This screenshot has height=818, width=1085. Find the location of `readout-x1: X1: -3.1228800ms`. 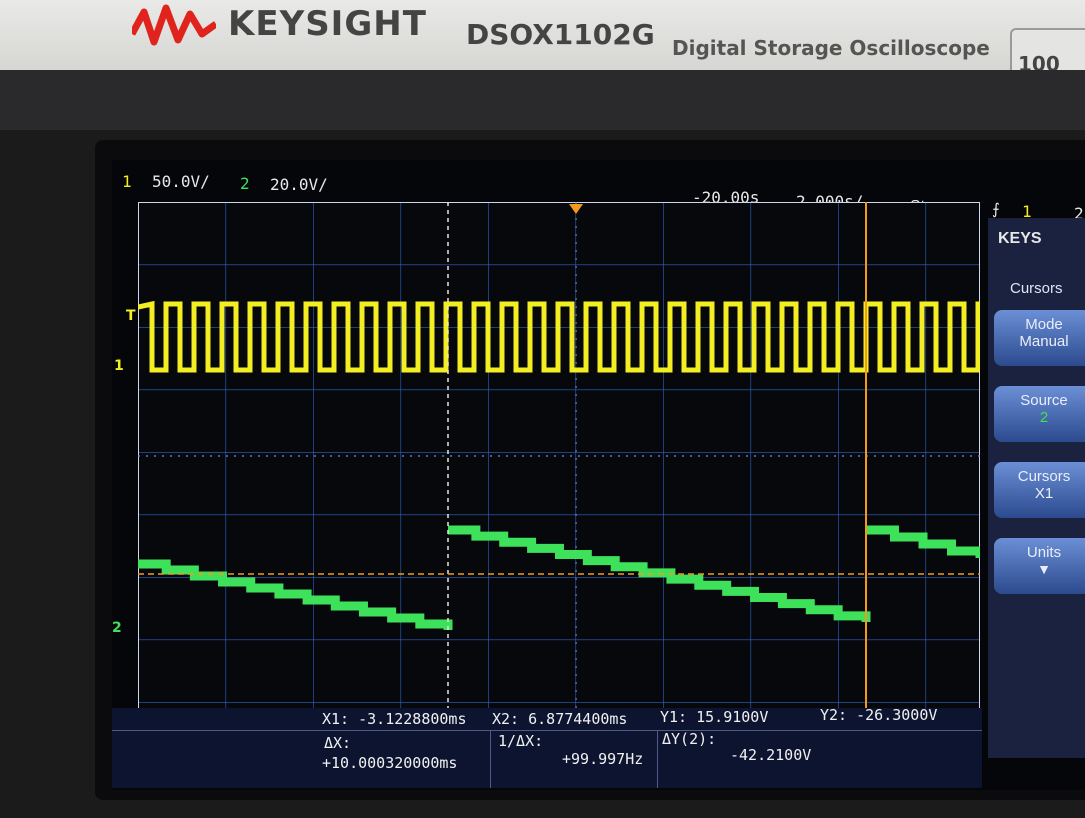

readout-x1: X1: -3.1228800ms is located at coordinates (394, 719).